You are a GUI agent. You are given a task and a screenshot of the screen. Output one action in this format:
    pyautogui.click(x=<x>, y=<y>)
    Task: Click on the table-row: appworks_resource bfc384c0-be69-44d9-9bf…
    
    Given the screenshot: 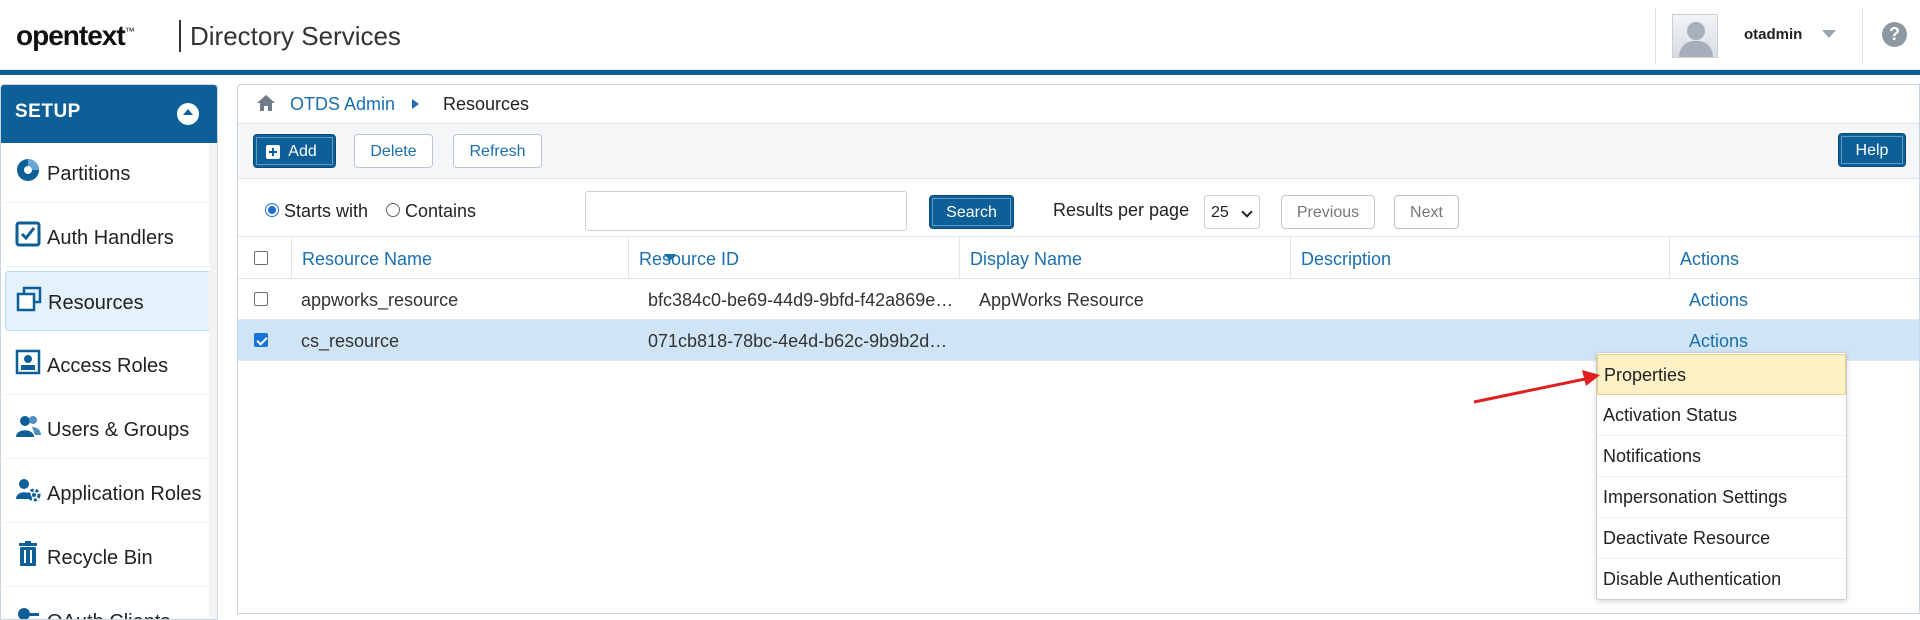 What is the action you would take?
    pyautogui.click(x=1078, y=299)
    